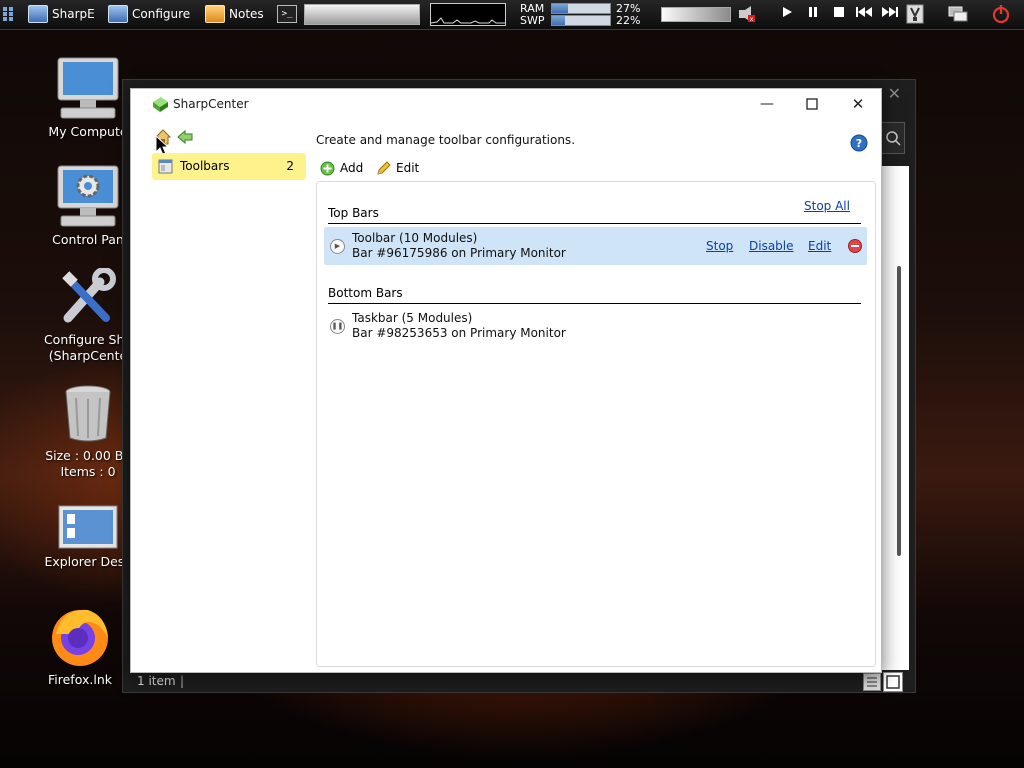 The width and height of the screenshot is (1024, 768). Describe the element at coordinates (855, 246) in the screenshot. I see `delete-icon` at that location.